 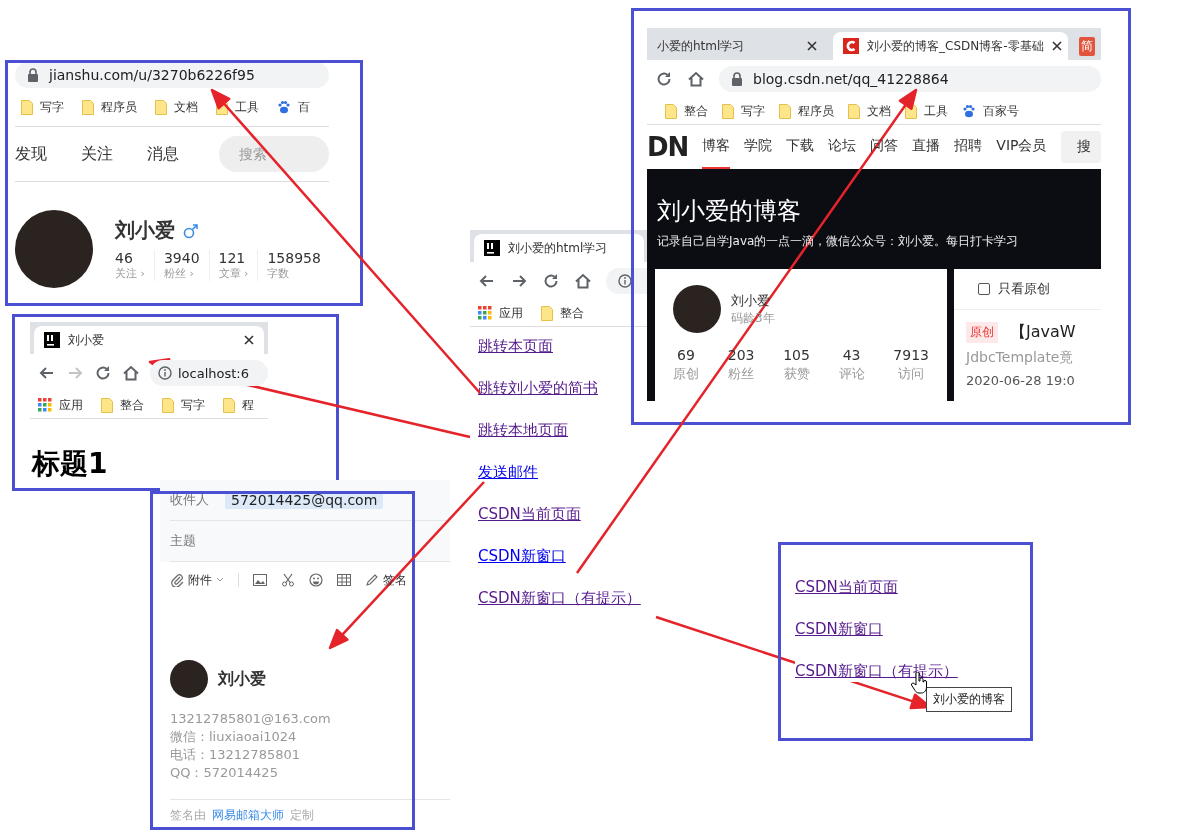 What do you see at coordinates (1024, 289) in the screenshot?
I see `checkbox-label: 只看原创` at bounding box center [1024, 289].